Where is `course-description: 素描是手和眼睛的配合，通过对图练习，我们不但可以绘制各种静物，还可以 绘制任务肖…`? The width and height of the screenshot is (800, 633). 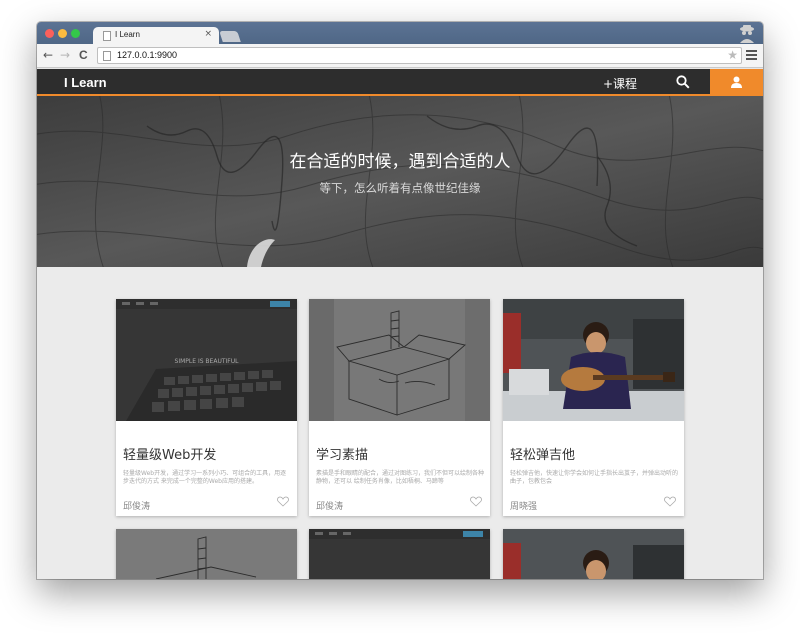 course-description: 素描是手和眼睛的配合，通过对图练习，我们不但可以绘制各种静物，还可以 绘制任务肖… is located at coordinates (400, 477).